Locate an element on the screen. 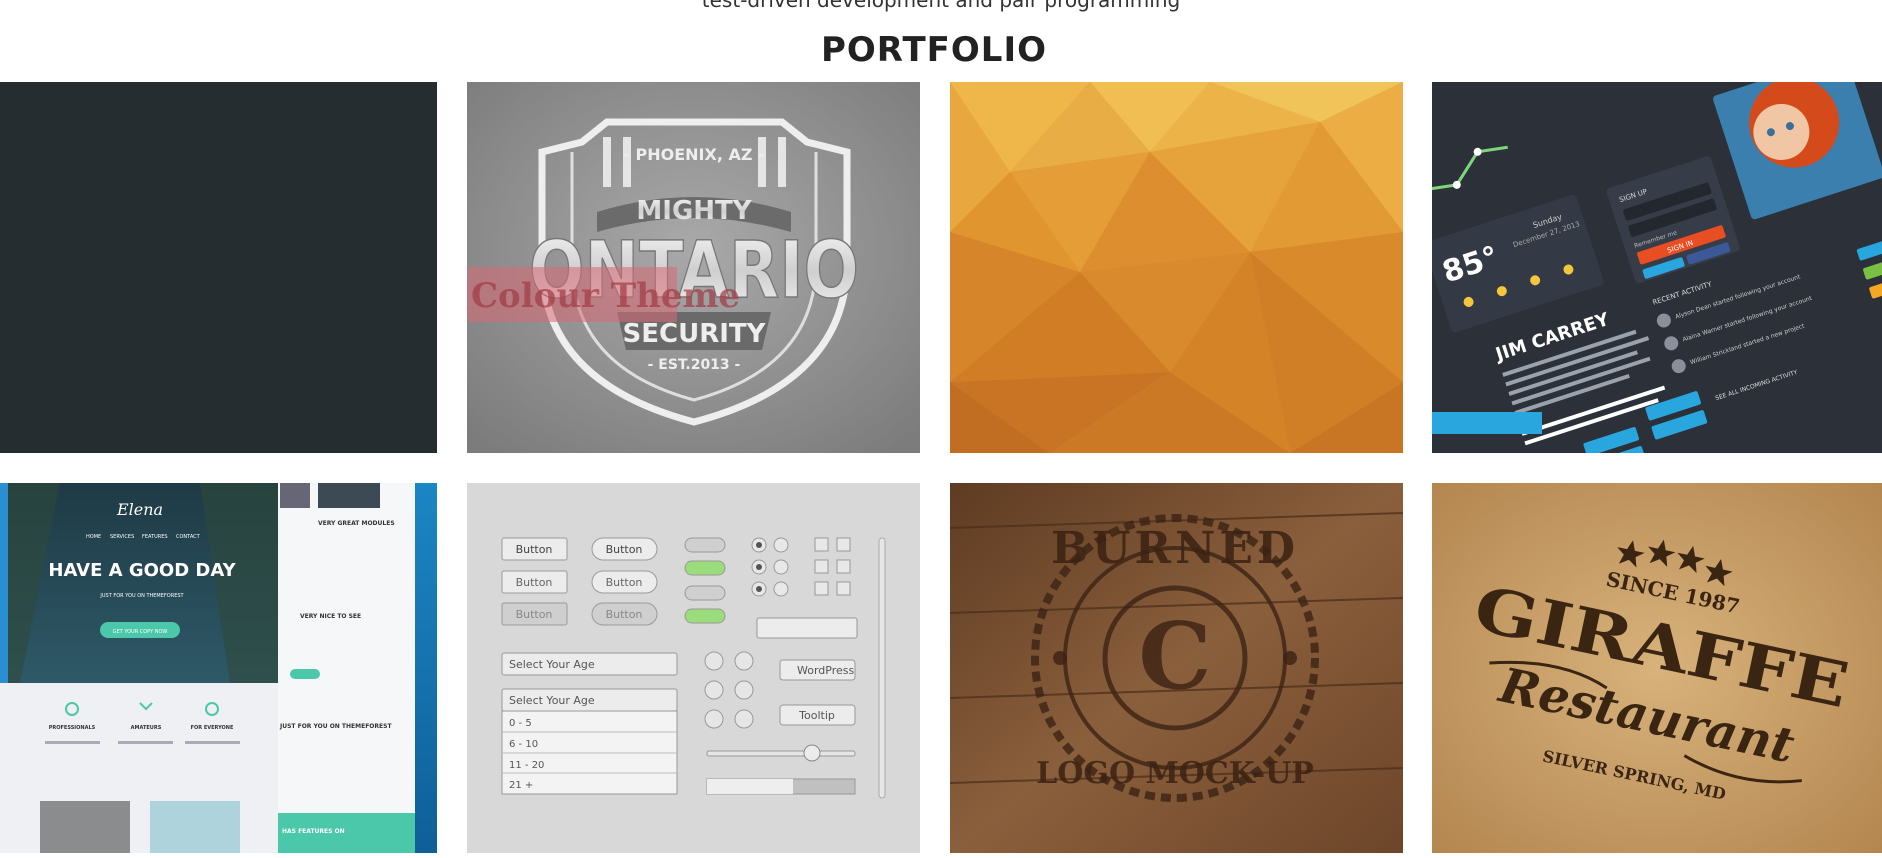  burned-letter: C is located at coordinates (1174, 656).